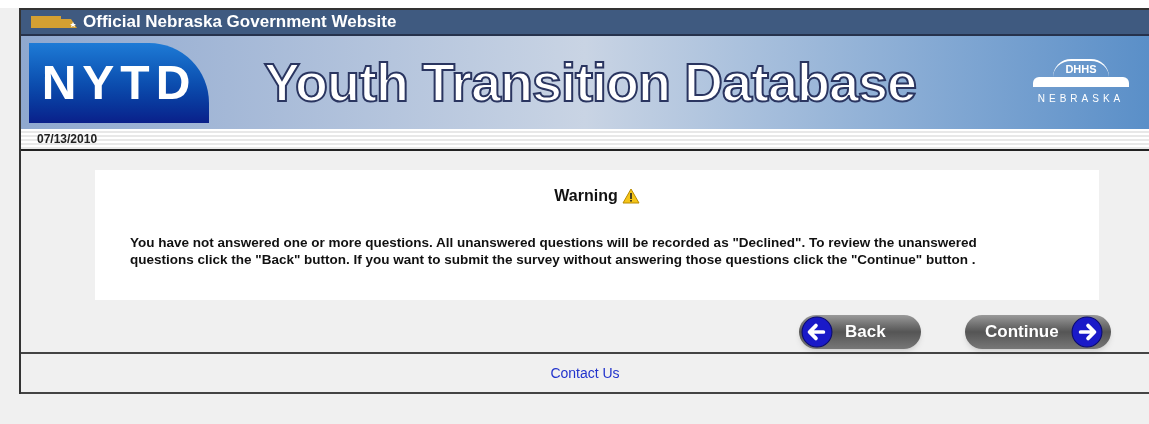 The image size is (1149, 424). What do you see at coordinates (119, 82) in the screenshot?
I see `nytd-logo: NYTD` at bounding box center [119, 82].